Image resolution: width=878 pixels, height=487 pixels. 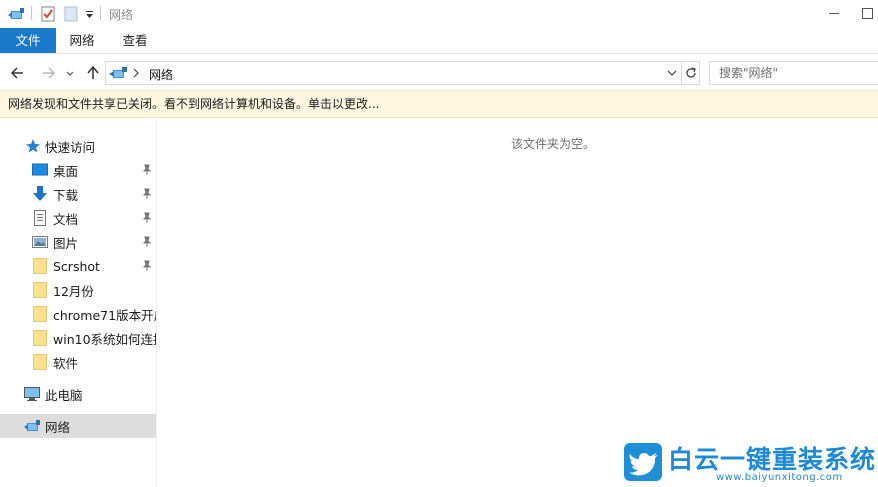 I want to click on maximize-icon, so click(x=866, y=13).